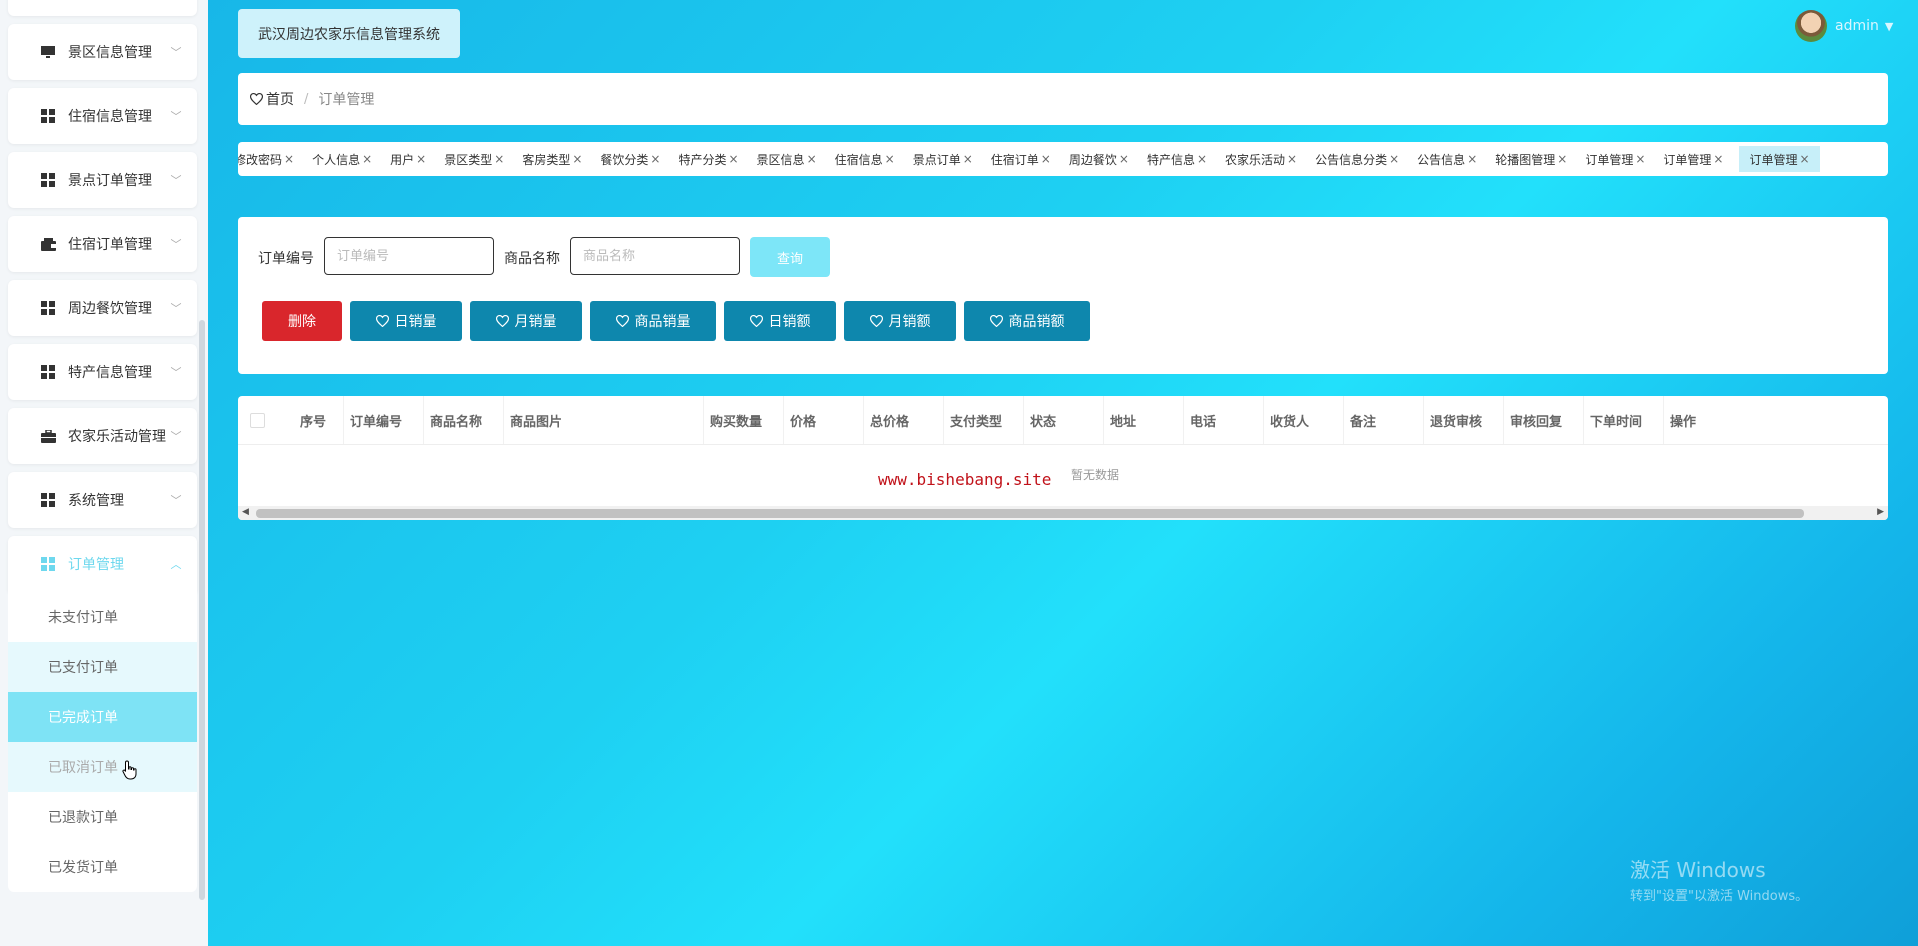 This screenshot has height=946, width=1918. What do you see at coordinates (1027, 321) in the screenshot?
I see `product-revenue-button: 商品销额` at bounding box center [1027, 321].